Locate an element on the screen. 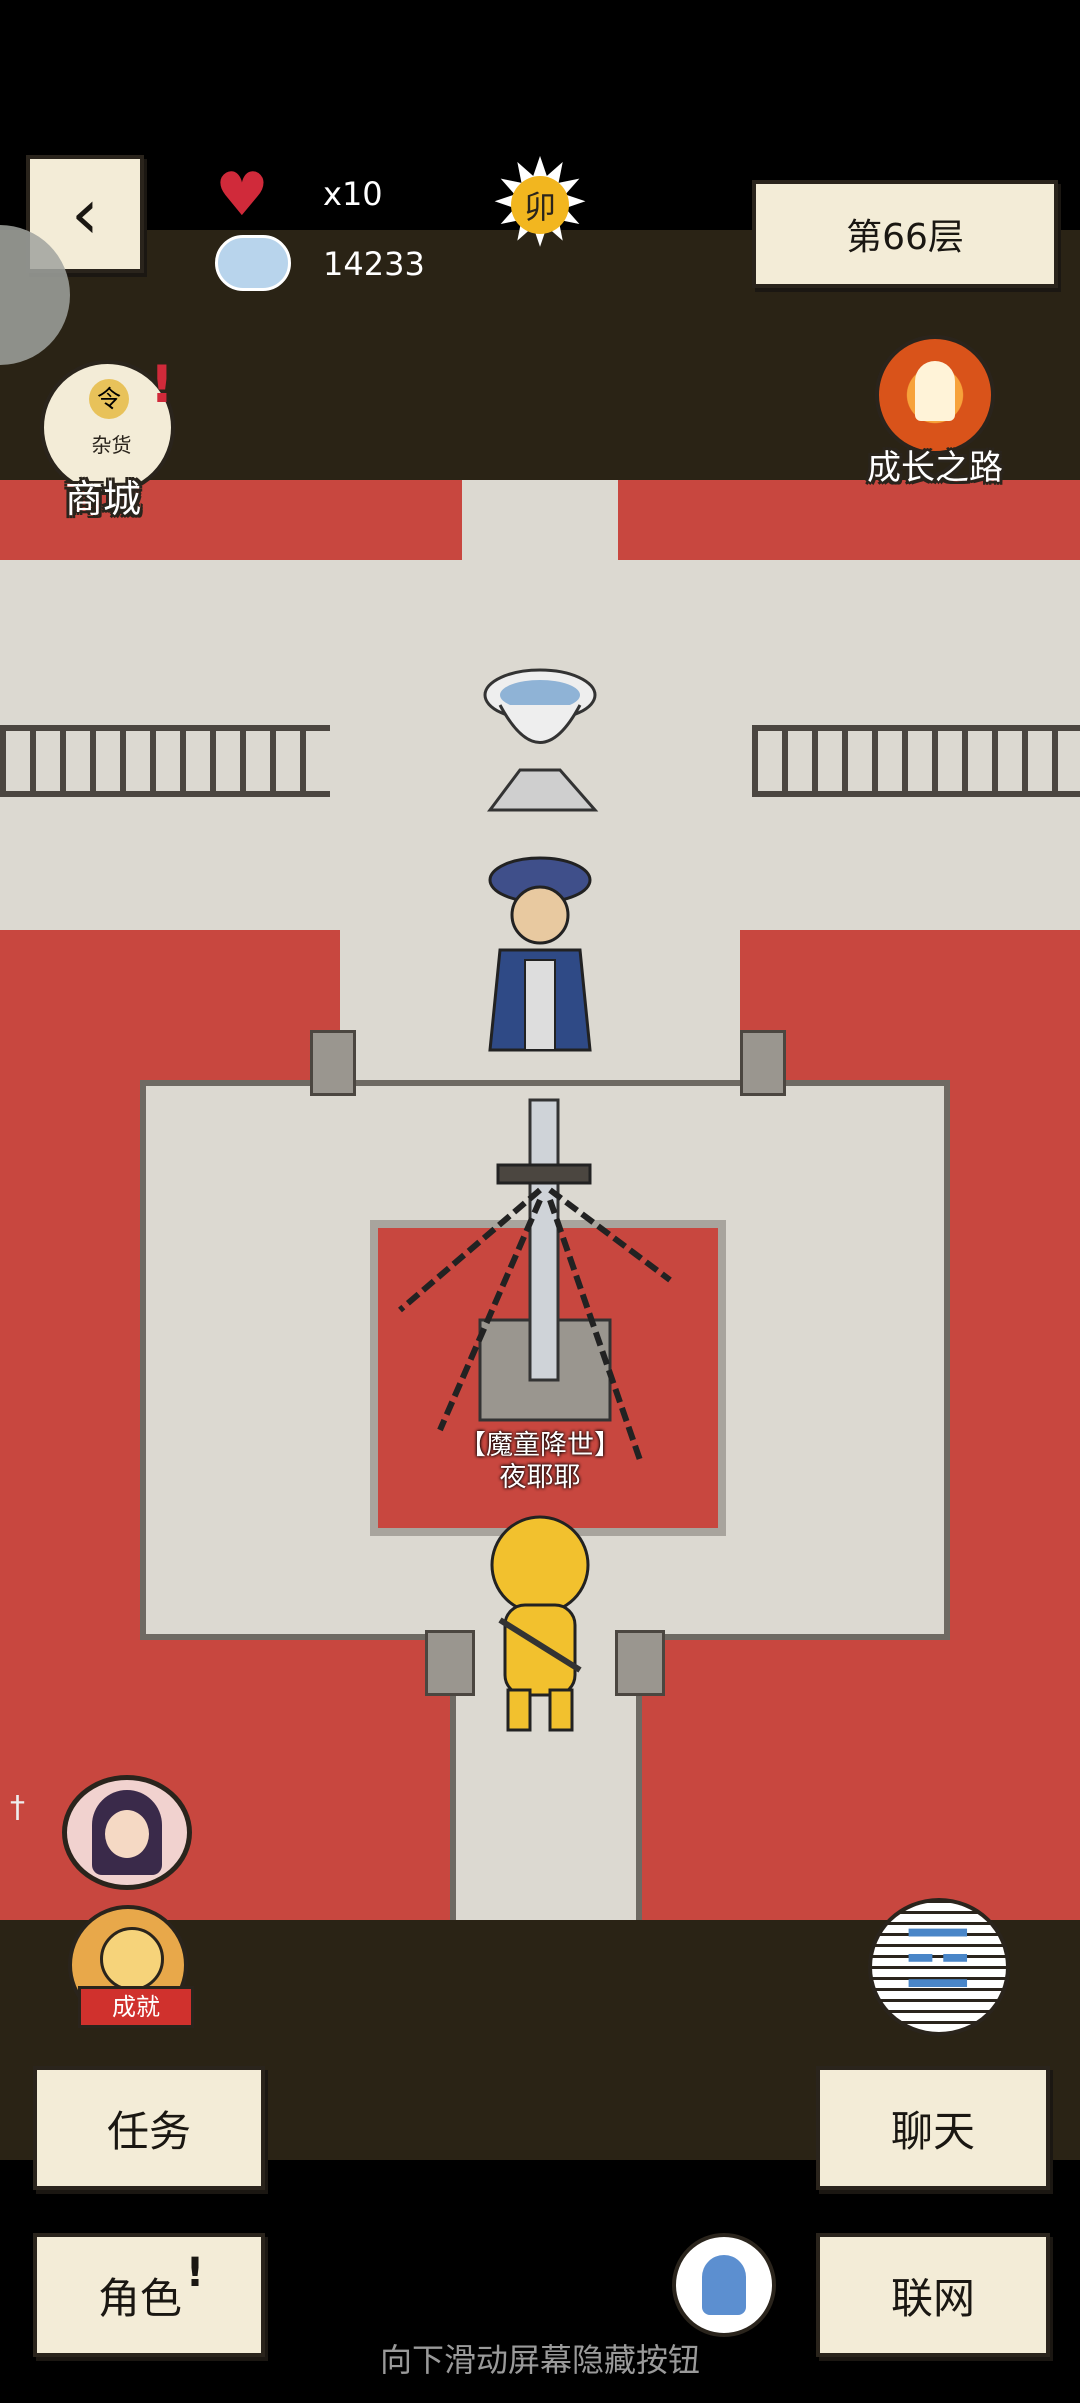 Image resolution: width=1080 pixels, height=2403 pixels. top-corridor is located at coordinates (540, 530).